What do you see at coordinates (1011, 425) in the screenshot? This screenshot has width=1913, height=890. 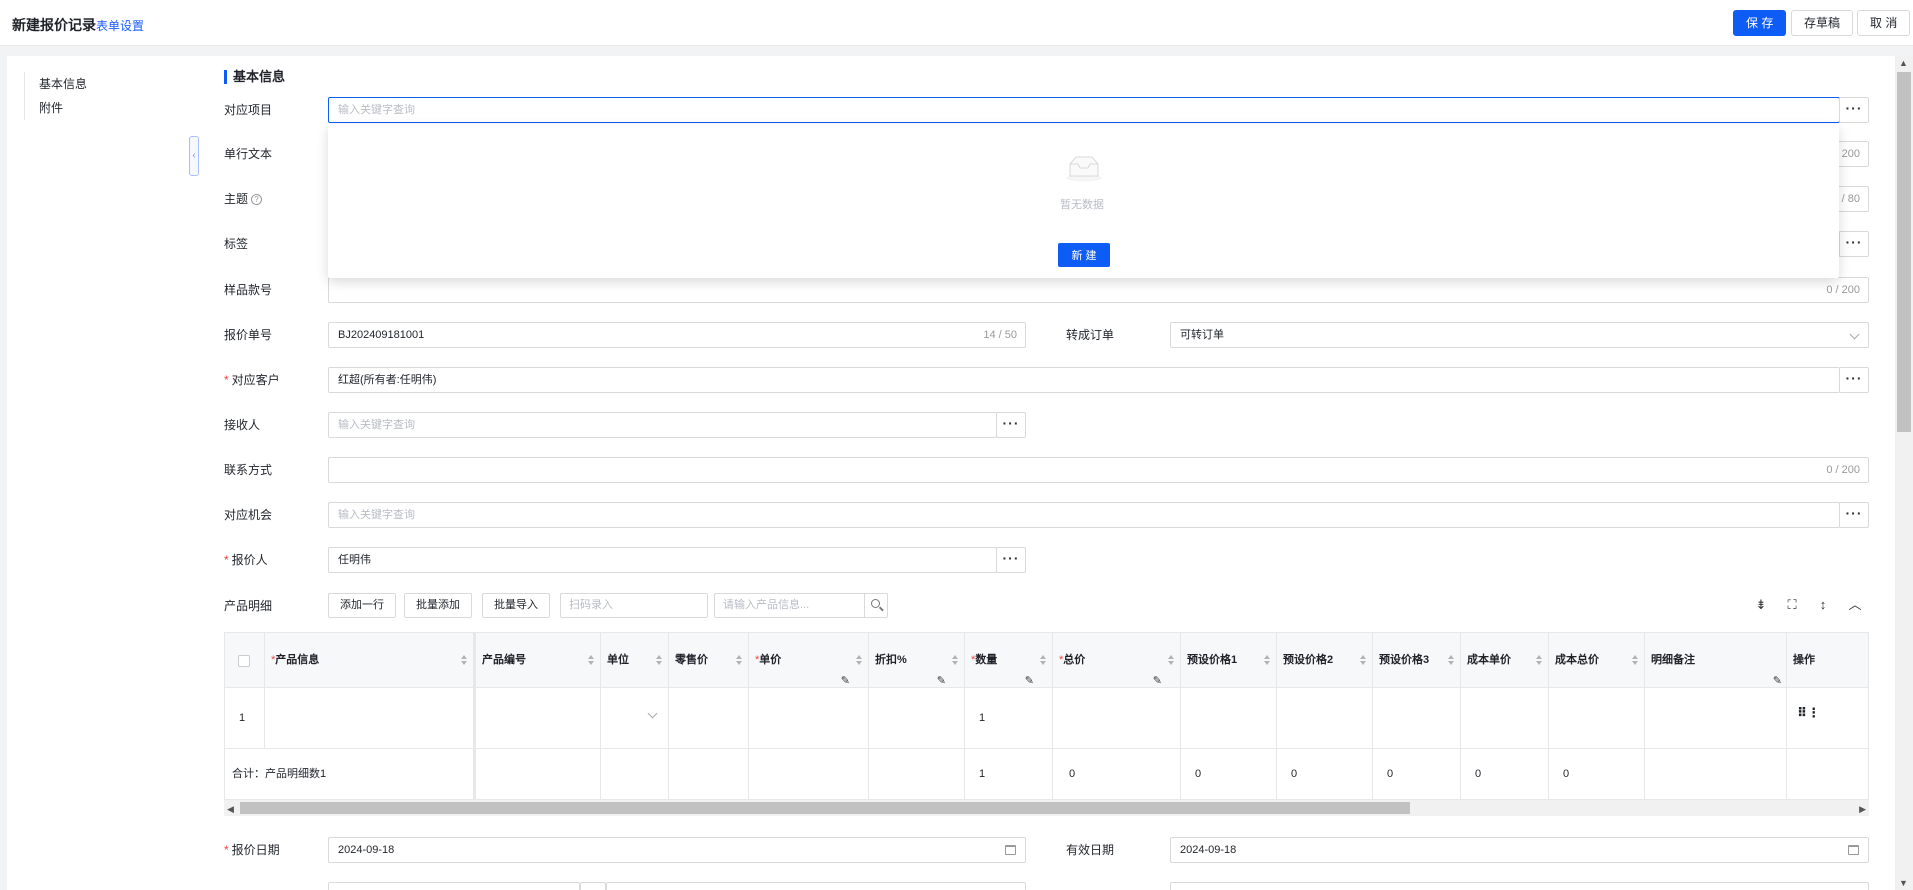 I see `receiver-more-button: ···` at bounding box center [1011, 425].